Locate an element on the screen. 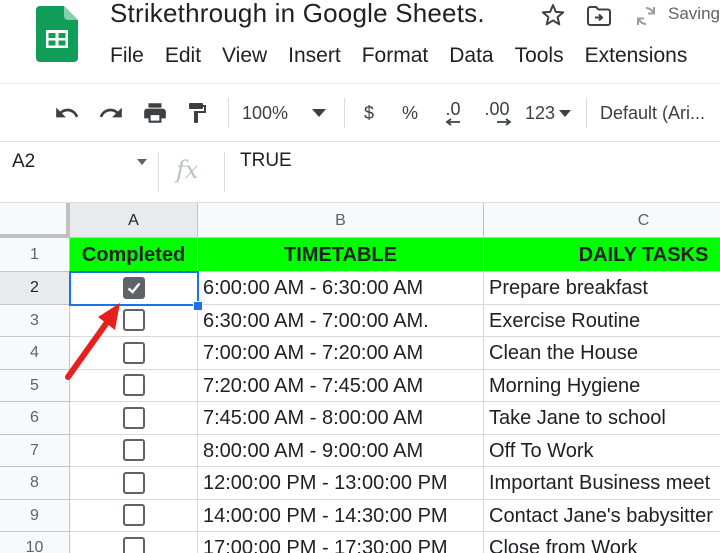 This screenshot has width=720, height=553. star-icon is located at coordinates (553, 15).